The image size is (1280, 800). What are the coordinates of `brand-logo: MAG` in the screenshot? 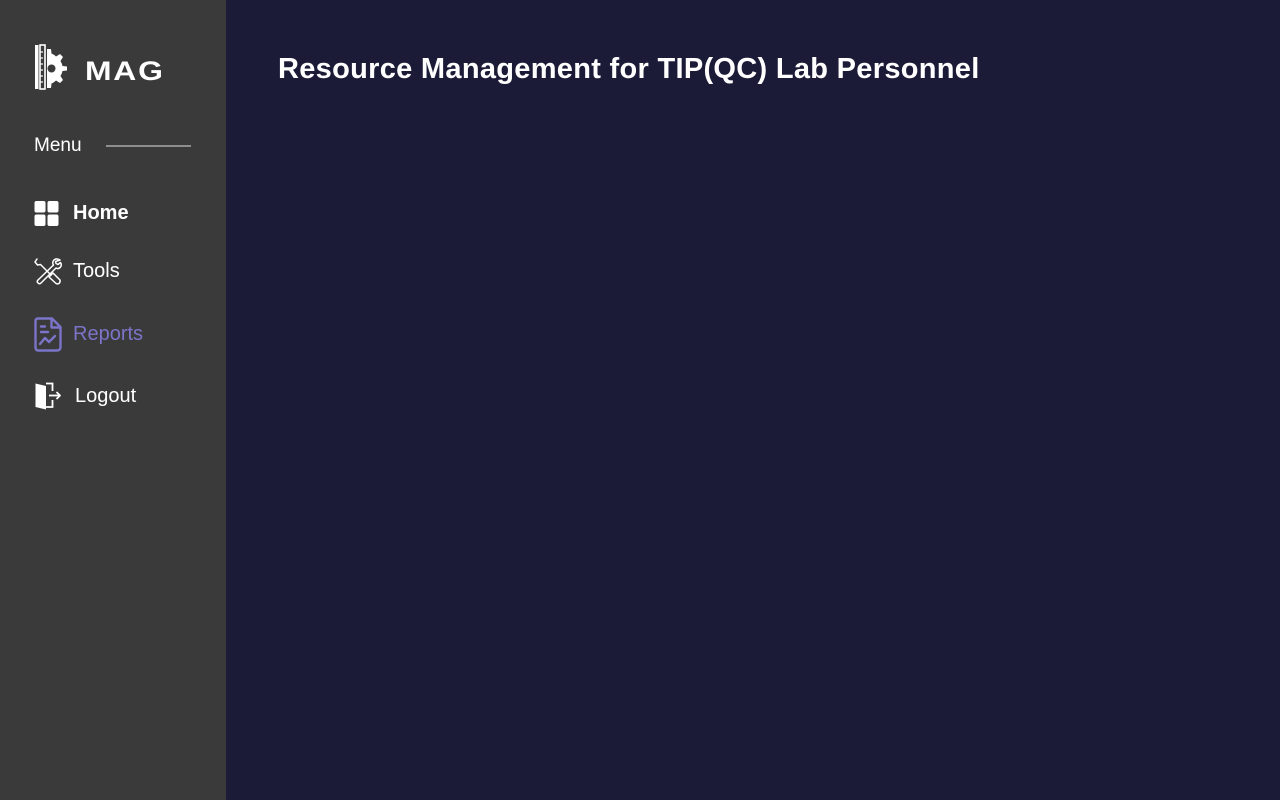 It's located at (98, 67).